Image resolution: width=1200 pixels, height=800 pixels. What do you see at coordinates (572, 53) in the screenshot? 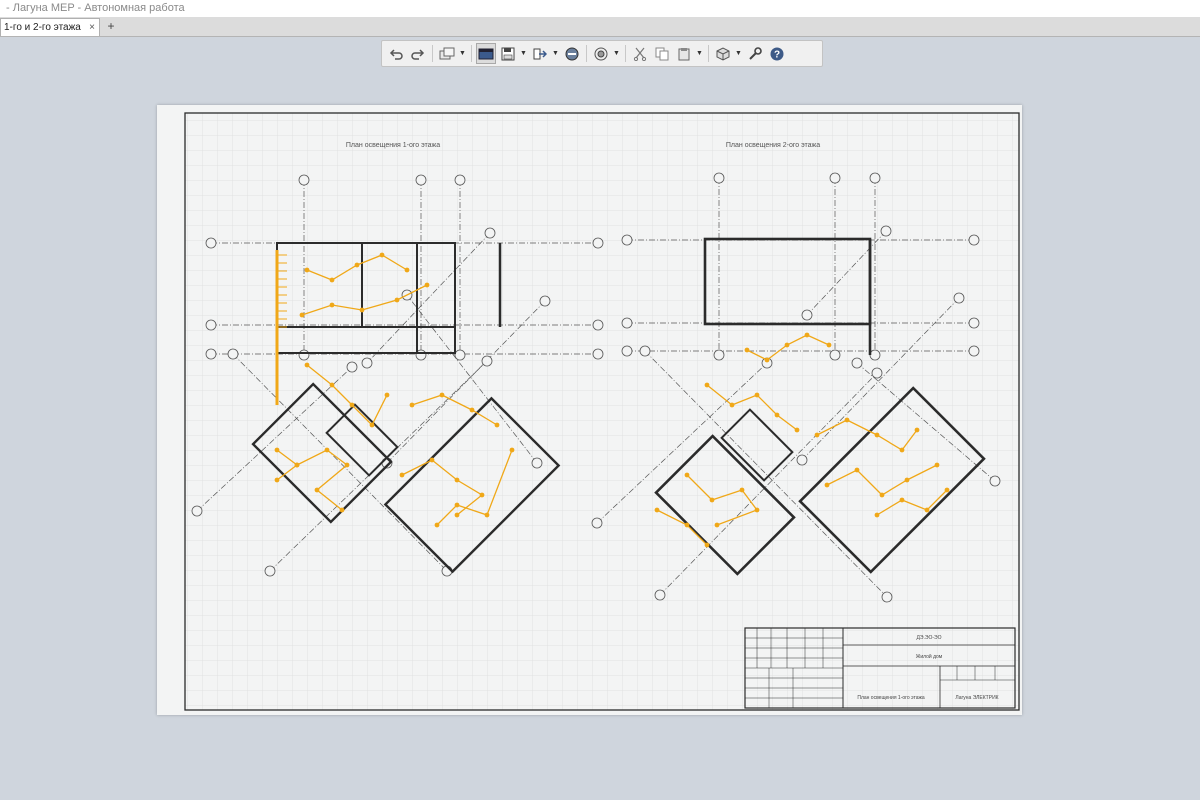
I see `print-icon` at bounding box center [572, 53].